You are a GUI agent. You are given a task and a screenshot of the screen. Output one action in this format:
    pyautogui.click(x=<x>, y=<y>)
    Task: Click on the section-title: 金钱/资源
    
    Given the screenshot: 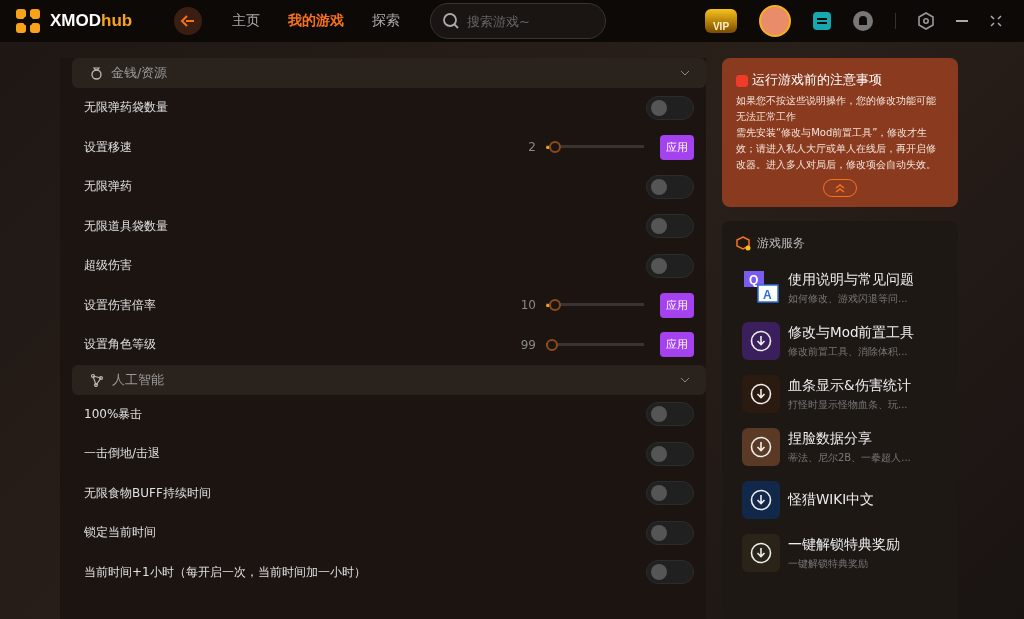 What is the action you would take?
    pyautogui.click(x=139, y=73)
    